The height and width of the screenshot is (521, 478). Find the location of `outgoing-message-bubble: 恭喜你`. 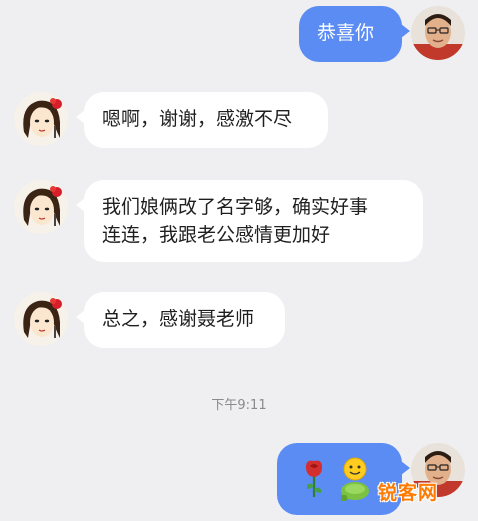

outgoing-message-bubble: 恭喜你 is located at coordinates (354, 34).